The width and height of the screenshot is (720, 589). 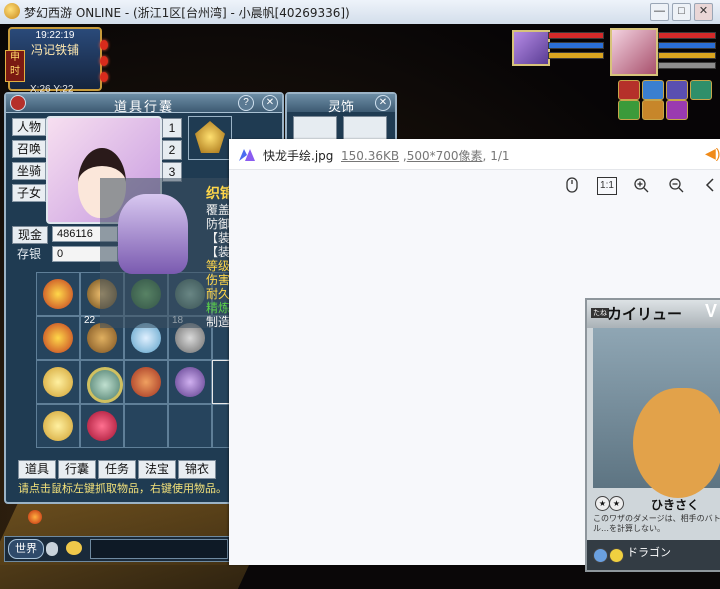 I want to click on card-v-mark: V, so click(x=711, y=311).